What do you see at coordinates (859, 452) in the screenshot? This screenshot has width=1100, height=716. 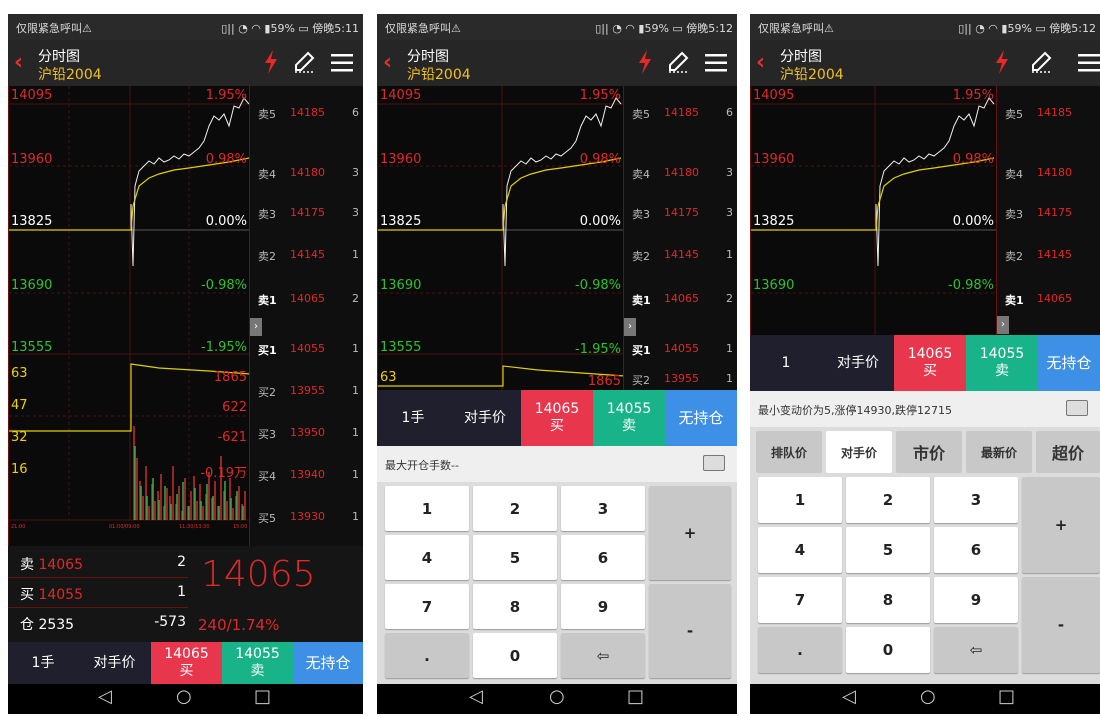 I see `tab-counter-price: 对手价` at bounding box center [859, 452].